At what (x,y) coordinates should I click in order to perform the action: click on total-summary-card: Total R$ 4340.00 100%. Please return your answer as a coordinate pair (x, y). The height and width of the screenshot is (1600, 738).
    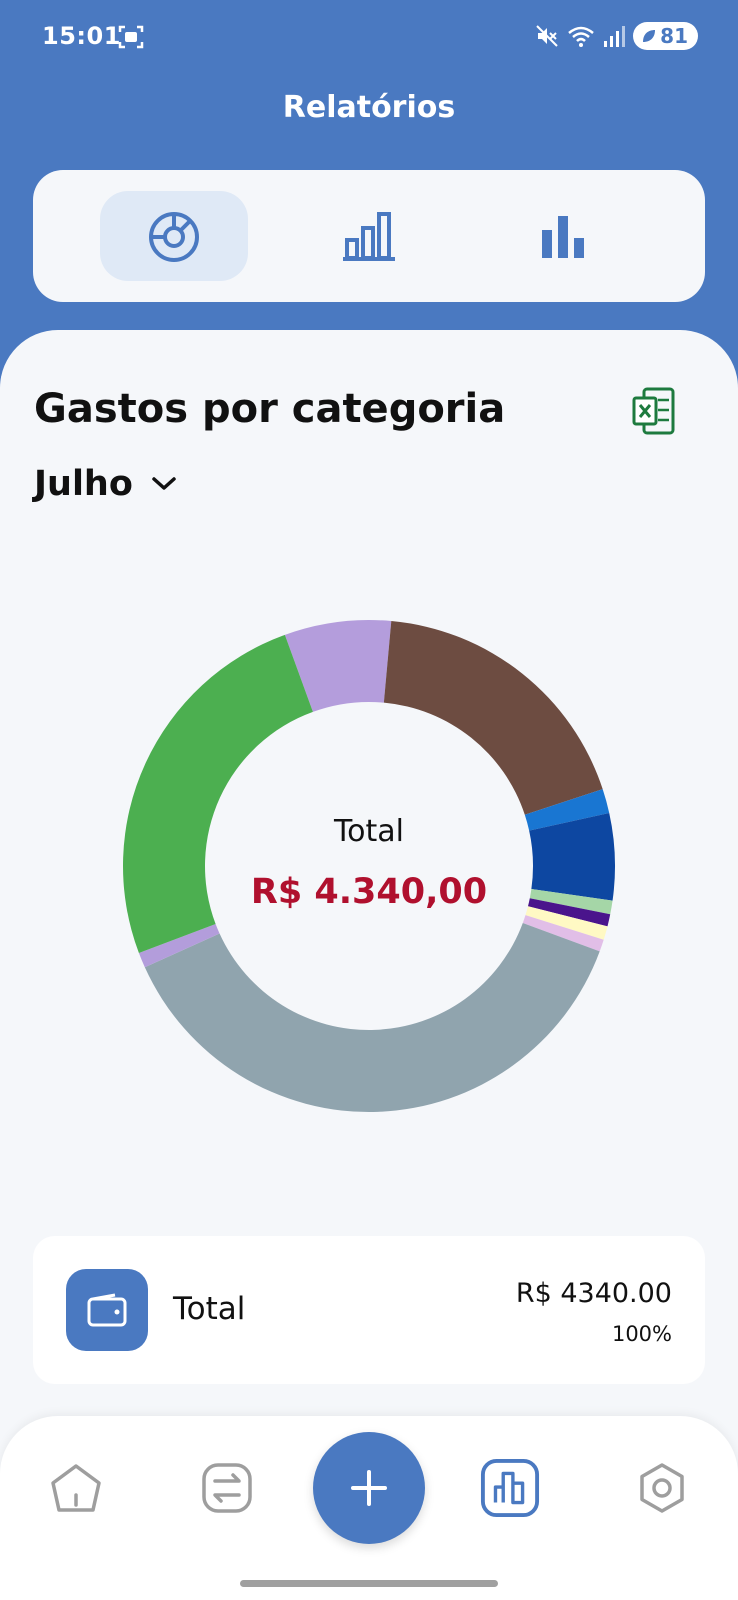
    Looking at the image, I should click on (369, 1310).